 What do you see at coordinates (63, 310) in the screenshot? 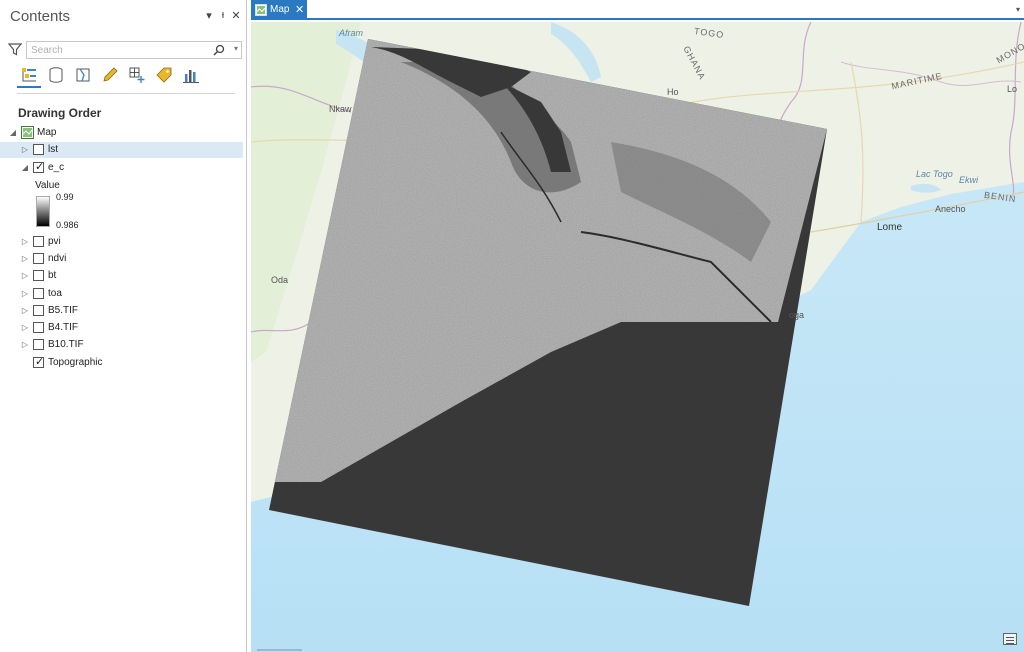
I see `layer-name: B5.TIF` at bounding box center [63, 310].